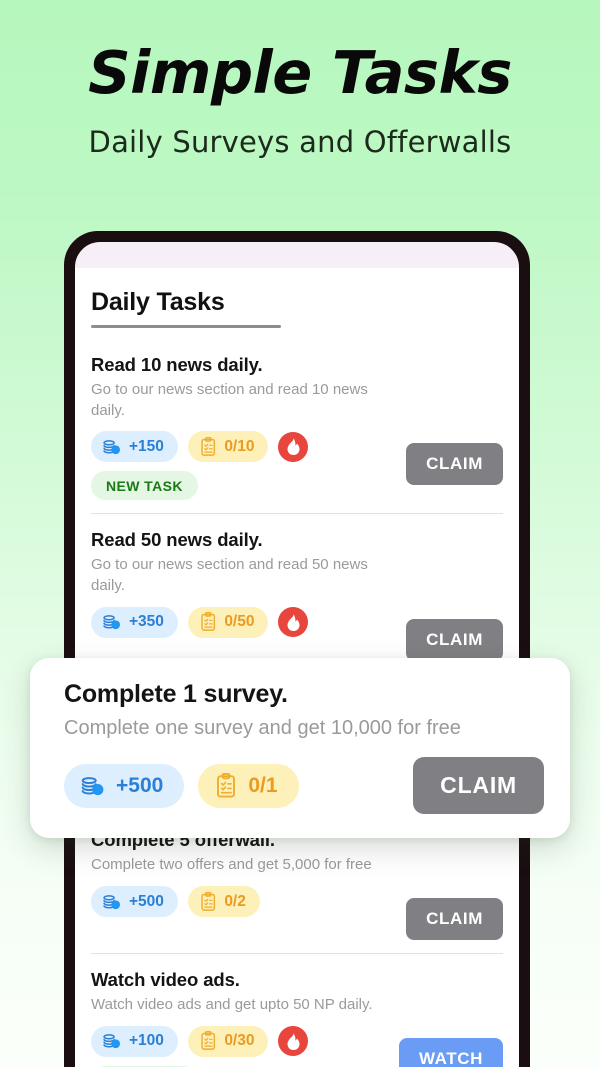 This screenshot has width=600, height=1067. I want to click on progress-badge: 0/50, so click(228, 622).